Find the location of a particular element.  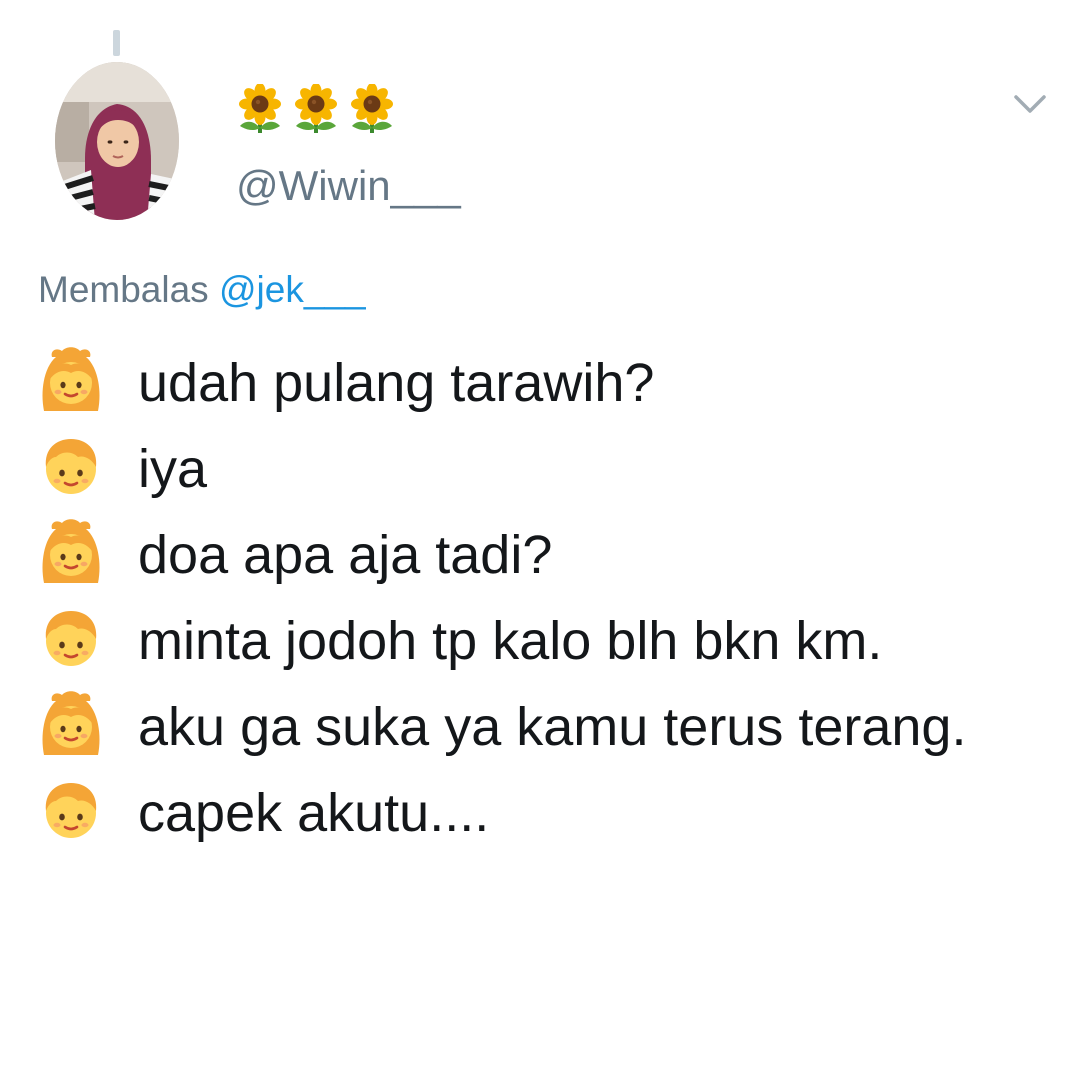

dialogue-text: aku ga suka ya kamu terus terang. is located at coordinates (552, 727).